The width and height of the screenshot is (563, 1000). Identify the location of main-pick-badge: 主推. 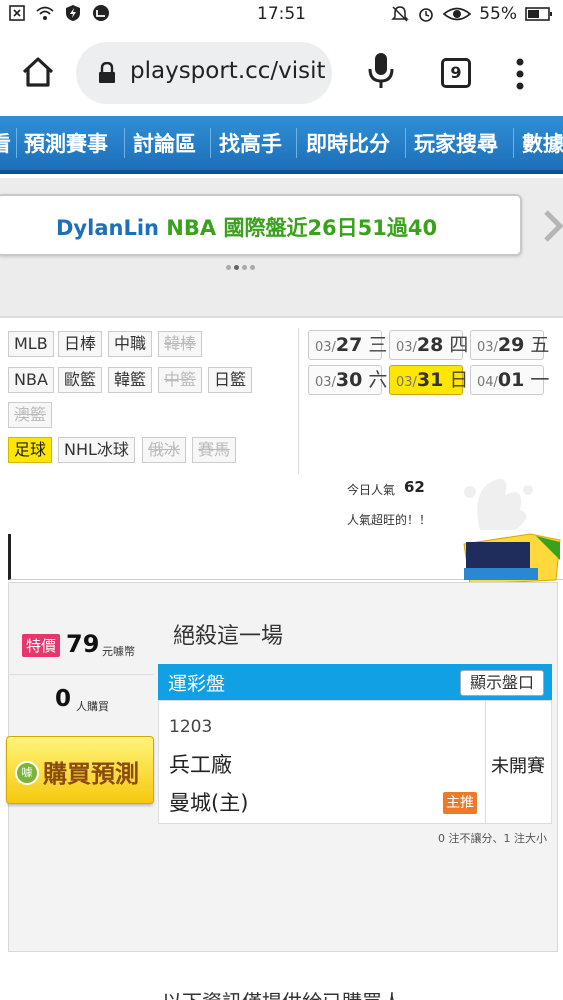
(460, 803).